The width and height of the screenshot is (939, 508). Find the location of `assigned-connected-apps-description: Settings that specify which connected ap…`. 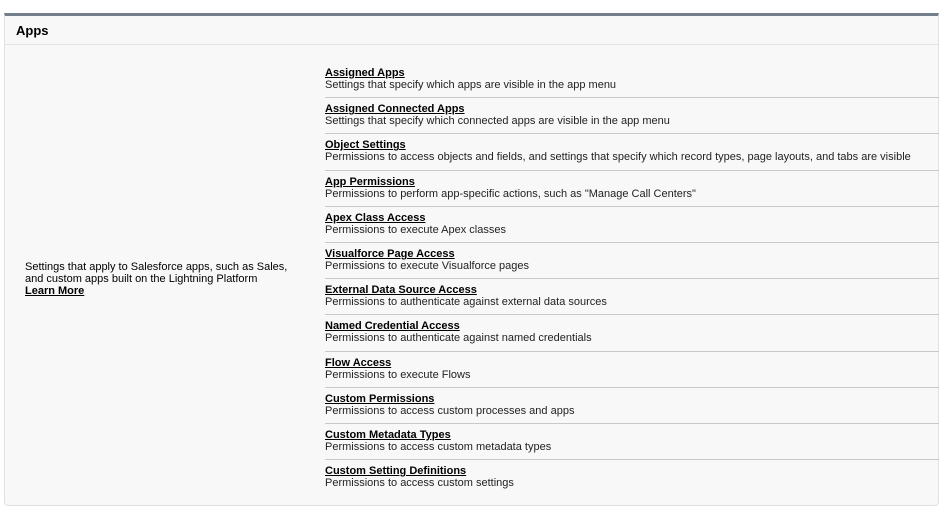

assigned-connected-apps-description: Settings that specify which connected ap… is located at coordinates (497, 121).